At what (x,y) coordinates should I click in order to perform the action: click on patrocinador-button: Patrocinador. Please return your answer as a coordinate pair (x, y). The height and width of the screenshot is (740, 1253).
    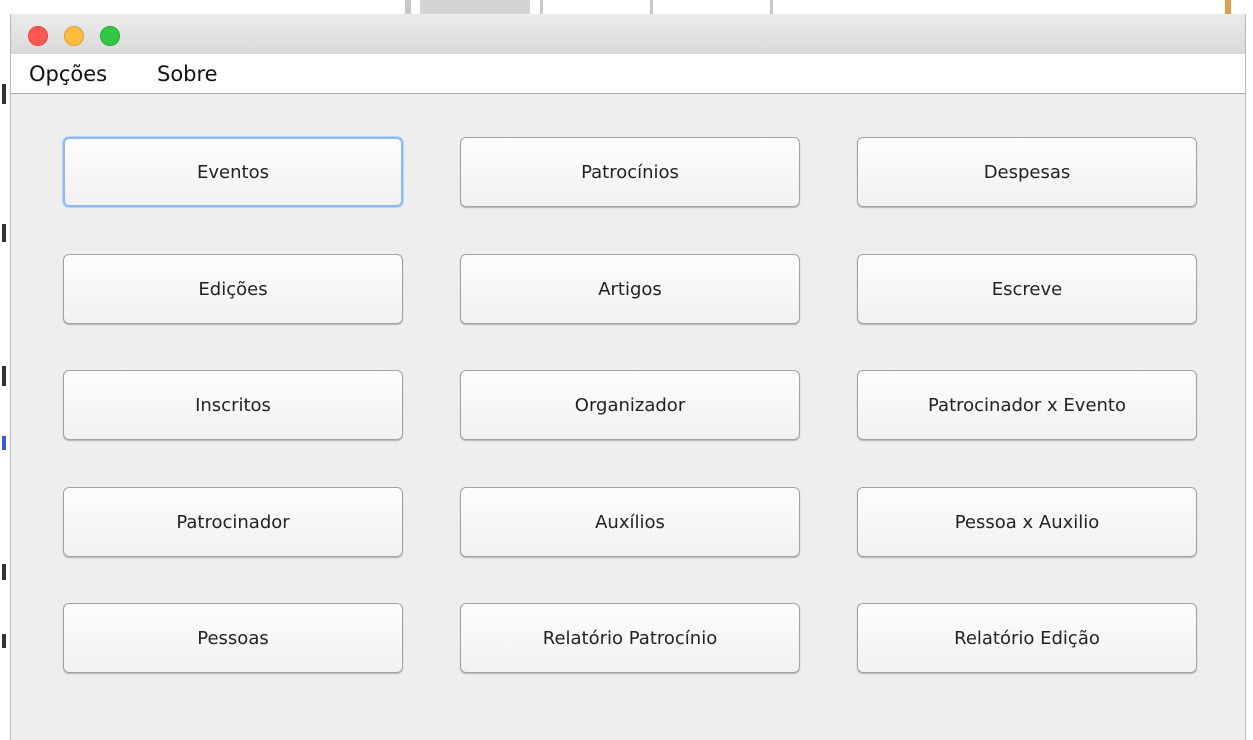
    Looking at the image, I should click on (233, 522).